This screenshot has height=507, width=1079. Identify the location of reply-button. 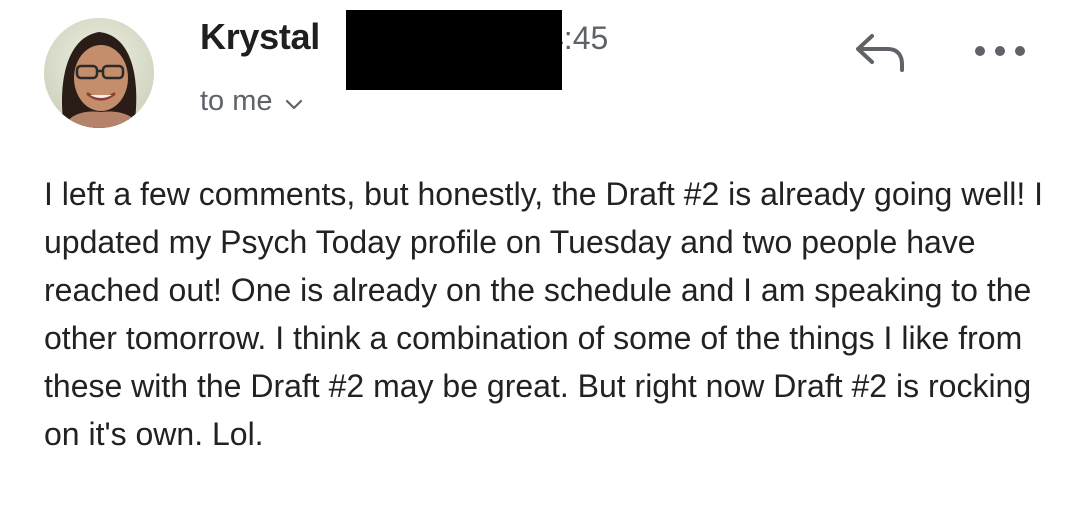
(880, 53).